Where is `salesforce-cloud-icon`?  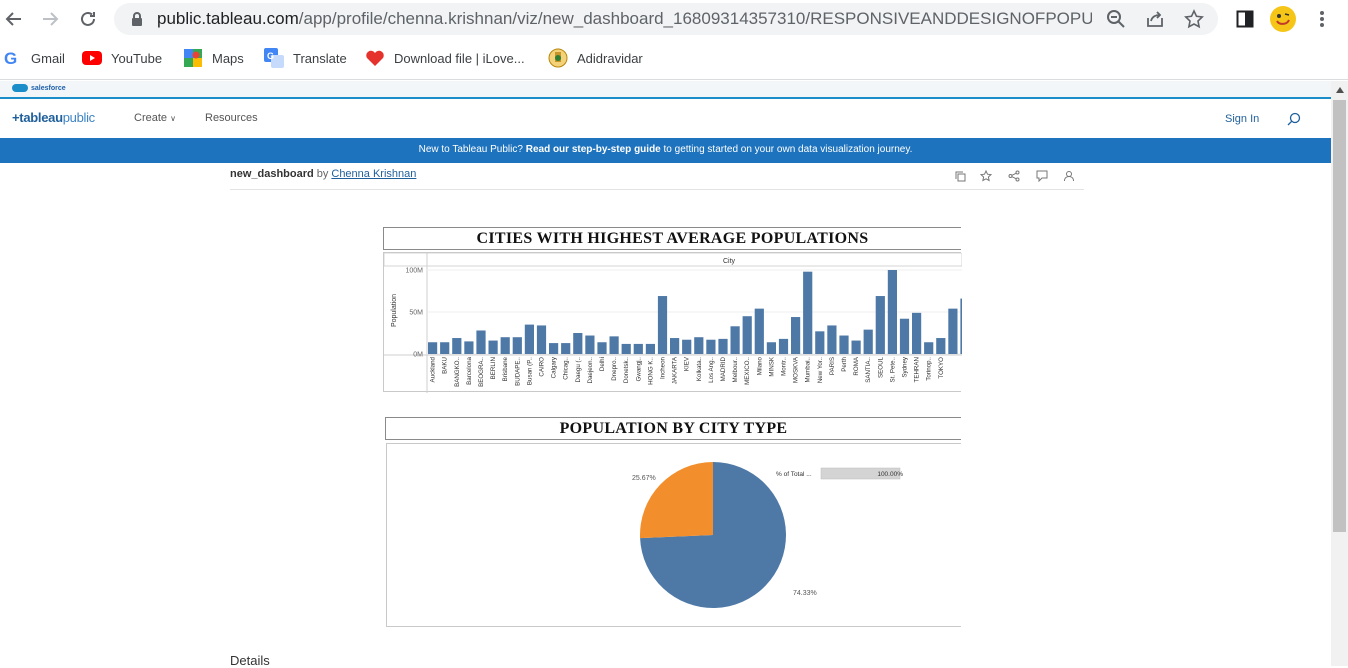 salesforce-cloud-icon is located at coordinates (20, 88).